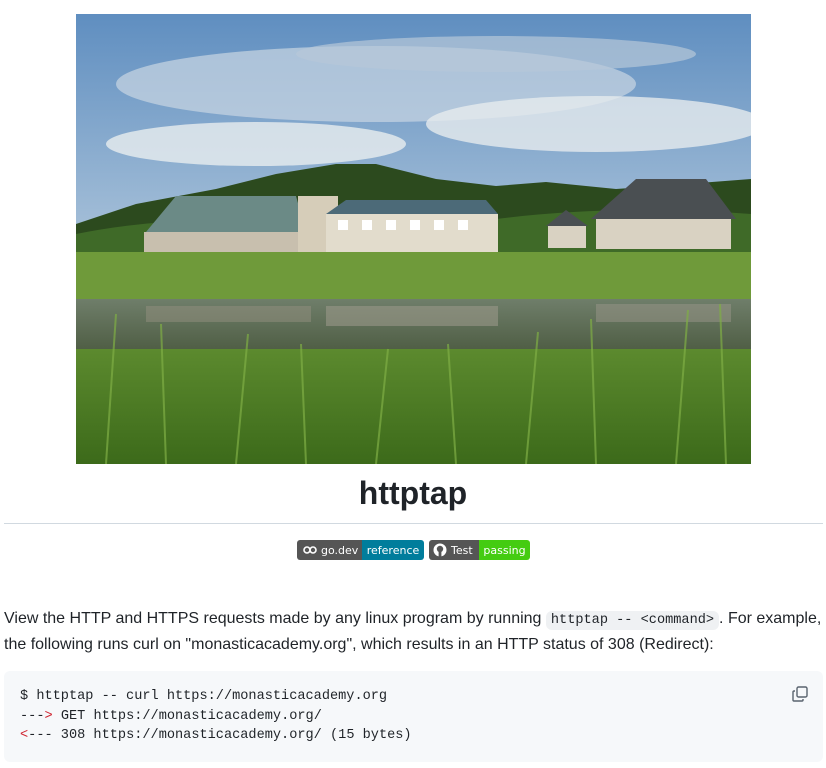 The image size is (826, 768). What do you see at coordinates (48, 716) in the screenshot?
I see `code-line-2-arrow: >` at bounding box center [48, 716].